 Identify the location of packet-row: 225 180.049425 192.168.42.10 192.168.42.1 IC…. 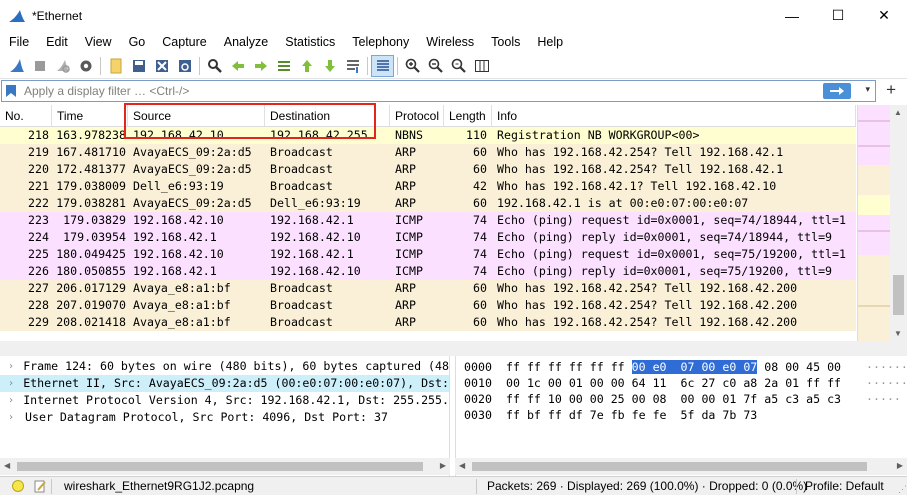
(428, 254).